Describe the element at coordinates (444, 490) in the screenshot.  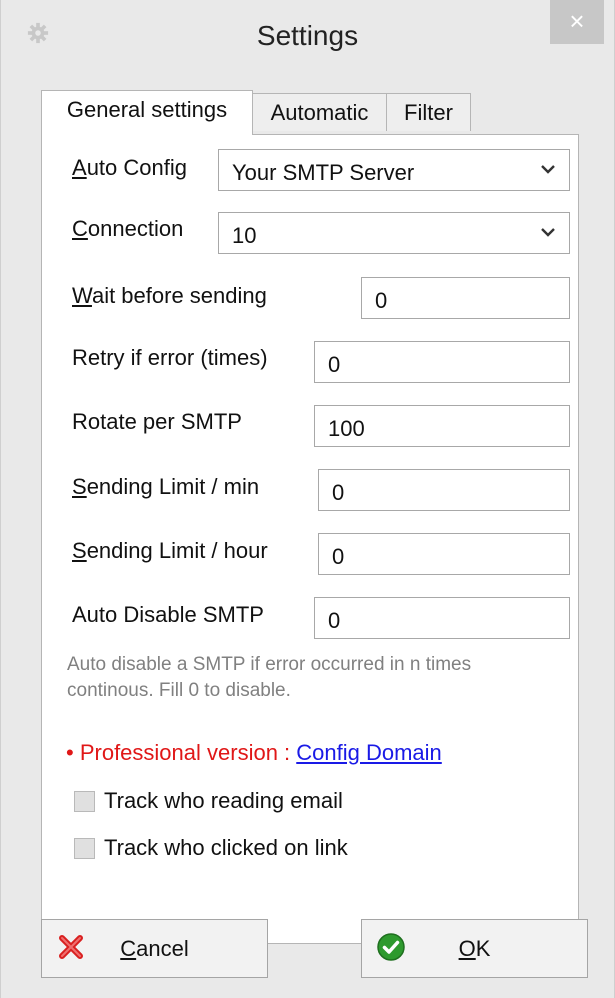
I see `sending-limit-min-input: 0` at that location.